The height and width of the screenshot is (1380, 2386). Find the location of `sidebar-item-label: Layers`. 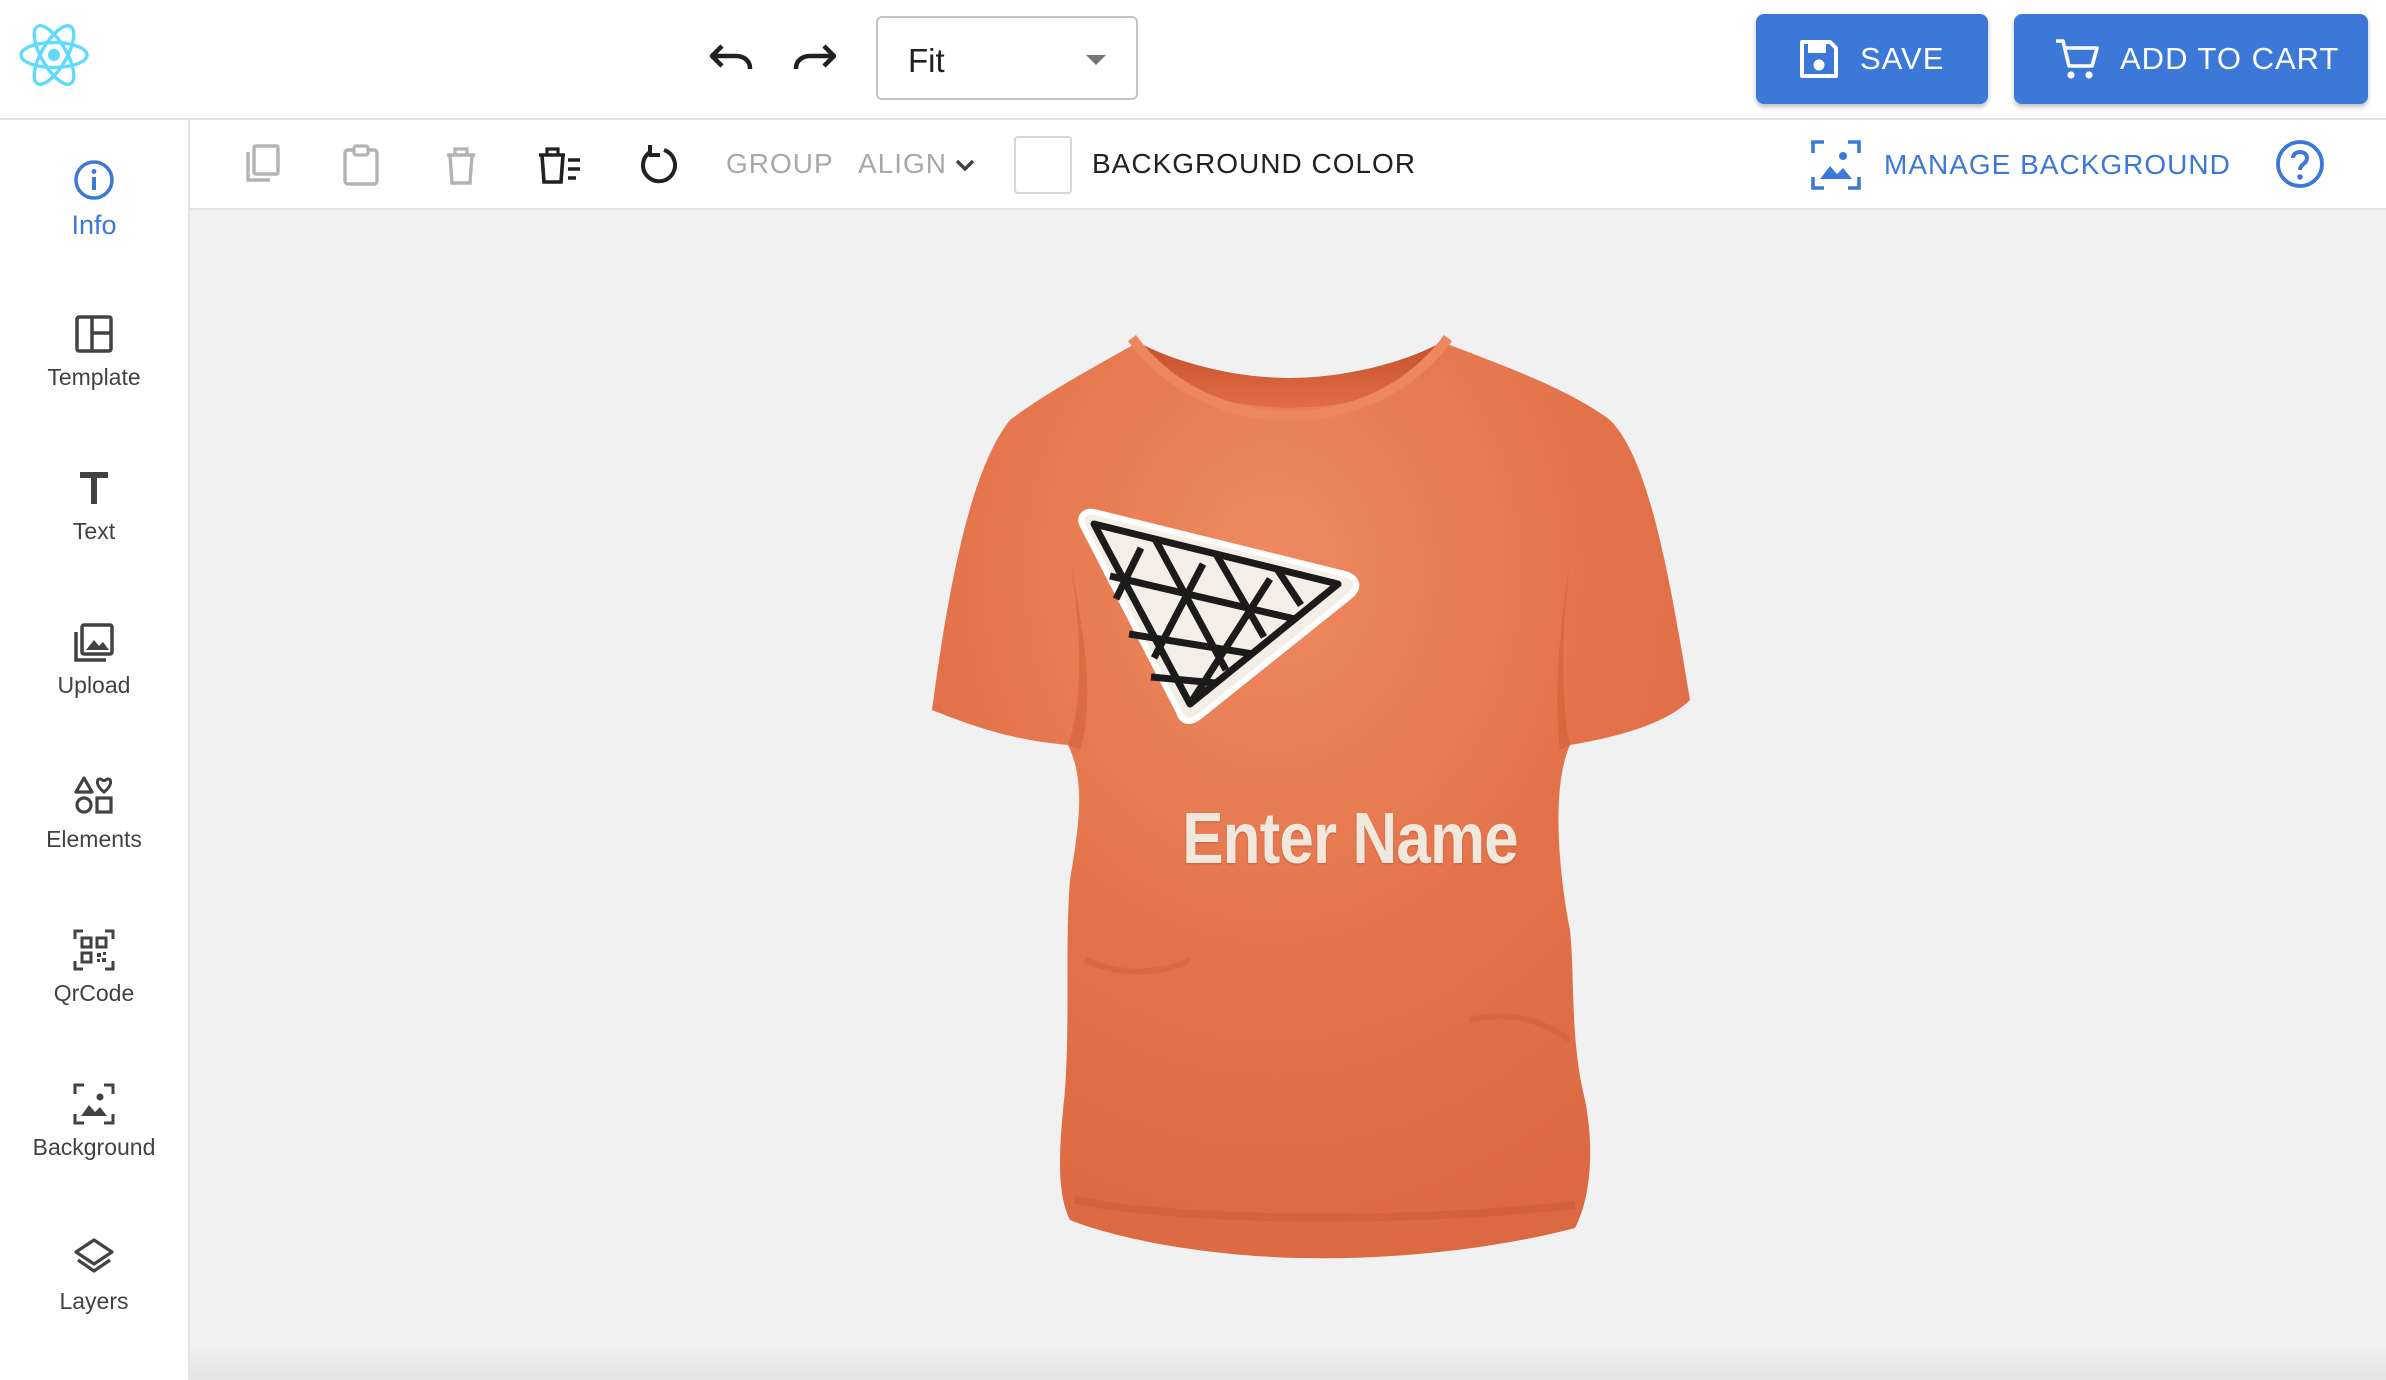

sidebar-item-label: Layers is located at coordinates (94, 1301).